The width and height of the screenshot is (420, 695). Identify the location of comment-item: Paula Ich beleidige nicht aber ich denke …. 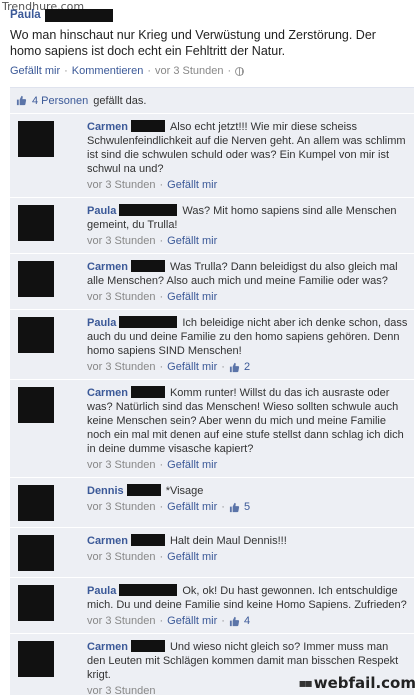
(212, 344).